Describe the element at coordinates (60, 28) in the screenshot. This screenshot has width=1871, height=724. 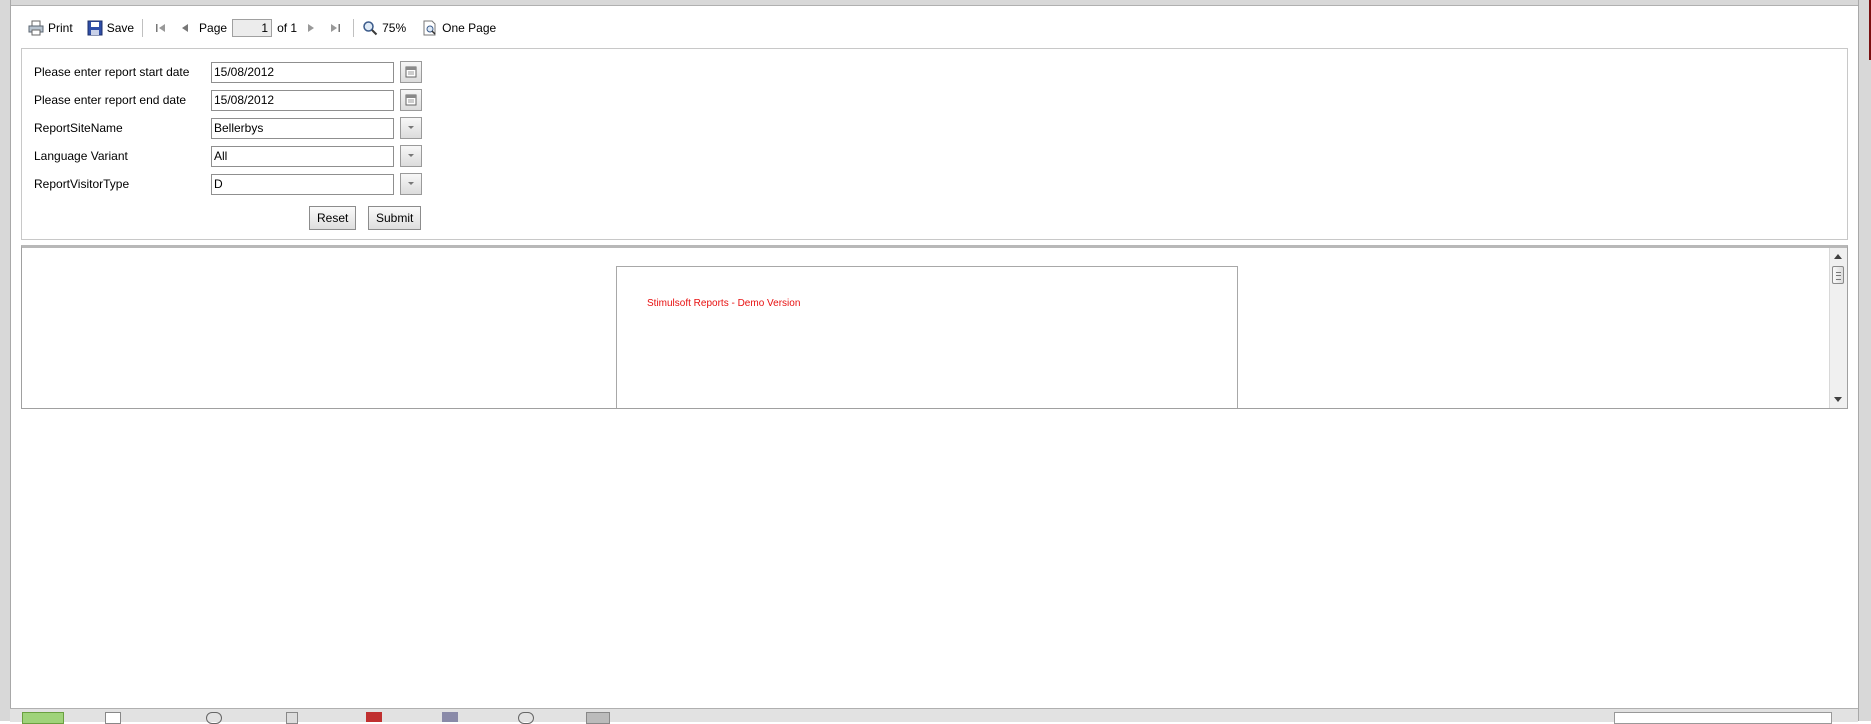
I see `print-label: Print` at that location.